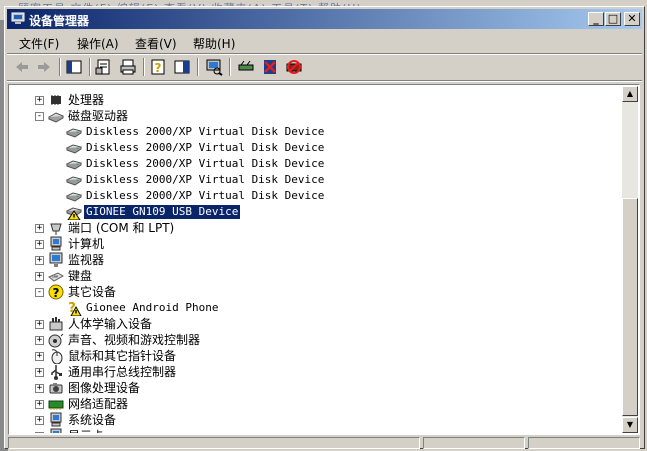  Describe the element at coordinates (86, 431) in the screenshot. I see `tree-item-label: 显示卡` at that location.